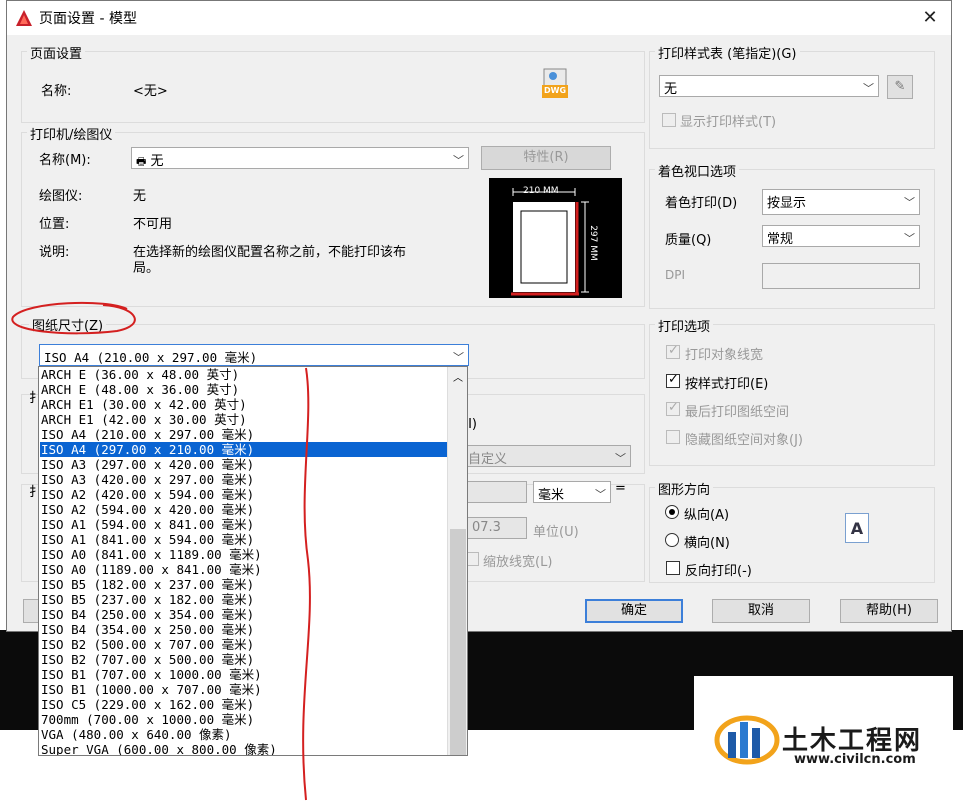 This screenshot has height=805, width=963. I want to click on paper-size-option: ISO B4 (250.00 x 354.00 毫米), so click(147, 614).